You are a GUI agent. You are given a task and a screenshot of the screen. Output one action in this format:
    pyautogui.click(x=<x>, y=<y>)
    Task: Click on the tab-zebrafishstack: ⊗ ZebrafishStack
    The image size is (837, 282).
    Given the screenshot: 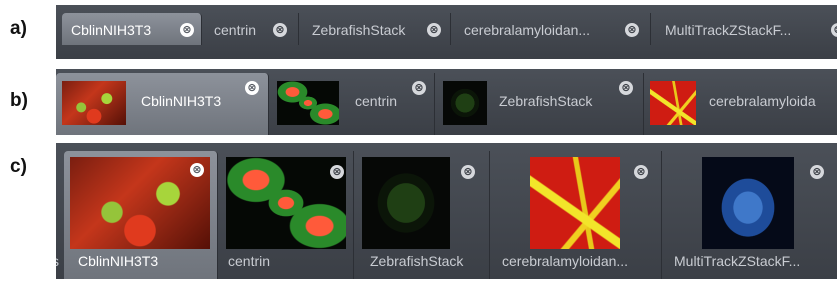 What is the action you would take?
    pyautogui.click(x=422, y=215)
    